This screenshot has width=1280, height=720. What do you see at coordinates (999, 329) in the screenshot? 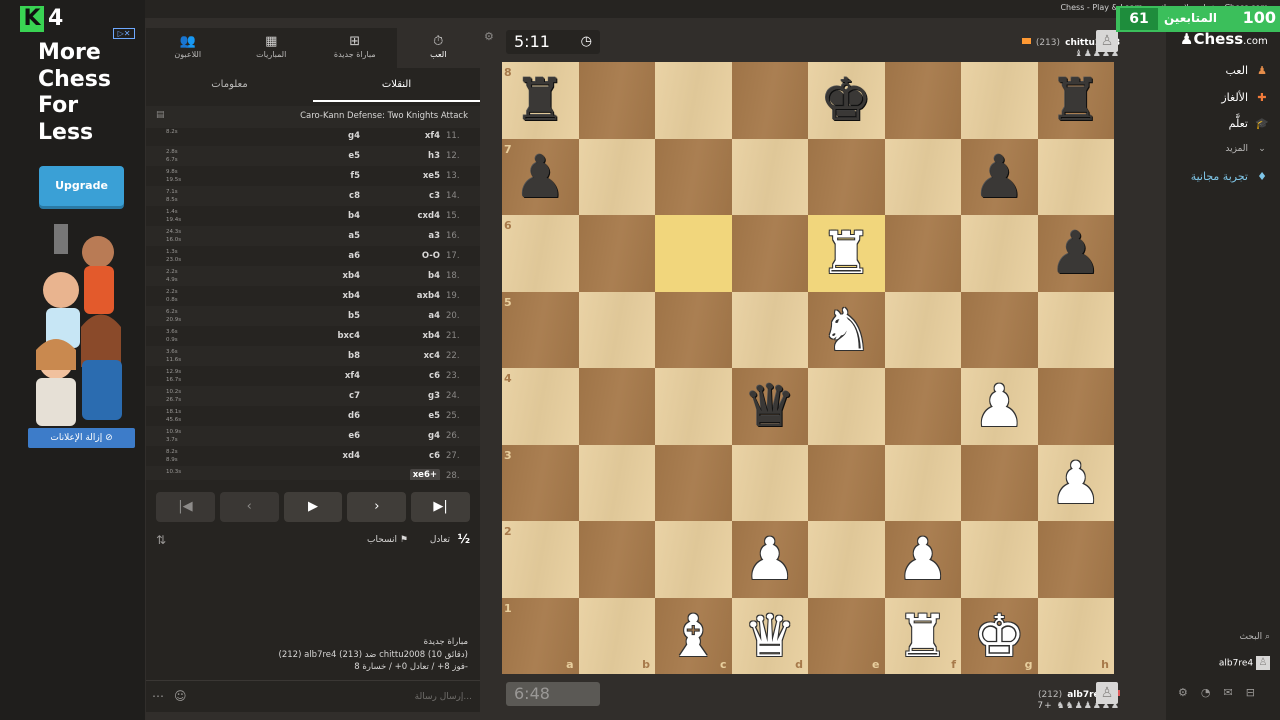
I see `square-g5` at bounding box center [999, 329].